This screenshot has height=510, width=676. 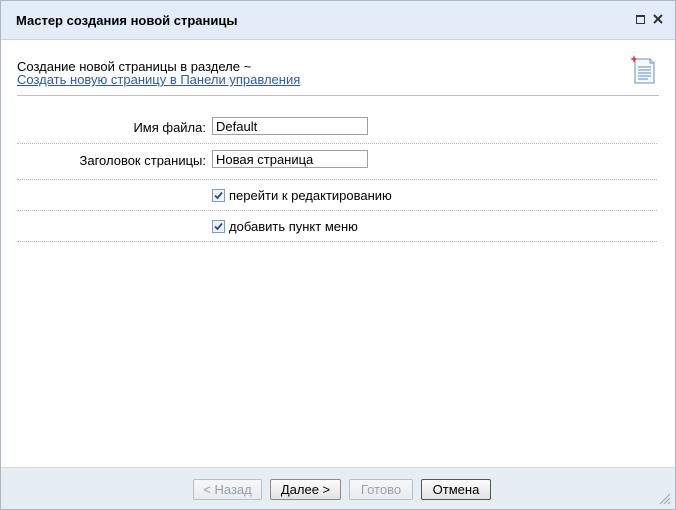 I want to click on go-to-edit-row: перейти к редактированию, so click(x=337, y=195).